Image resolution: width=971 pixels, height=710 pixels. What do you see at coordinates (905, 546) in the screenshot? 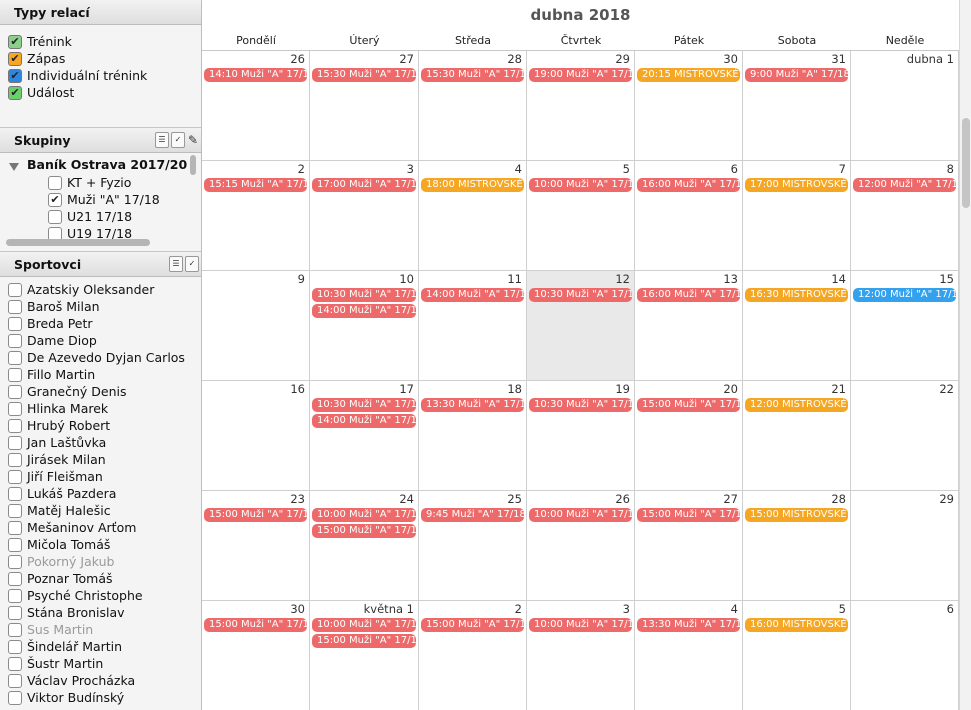
I see `day-cell: 29` at bounding box center [905, 546].